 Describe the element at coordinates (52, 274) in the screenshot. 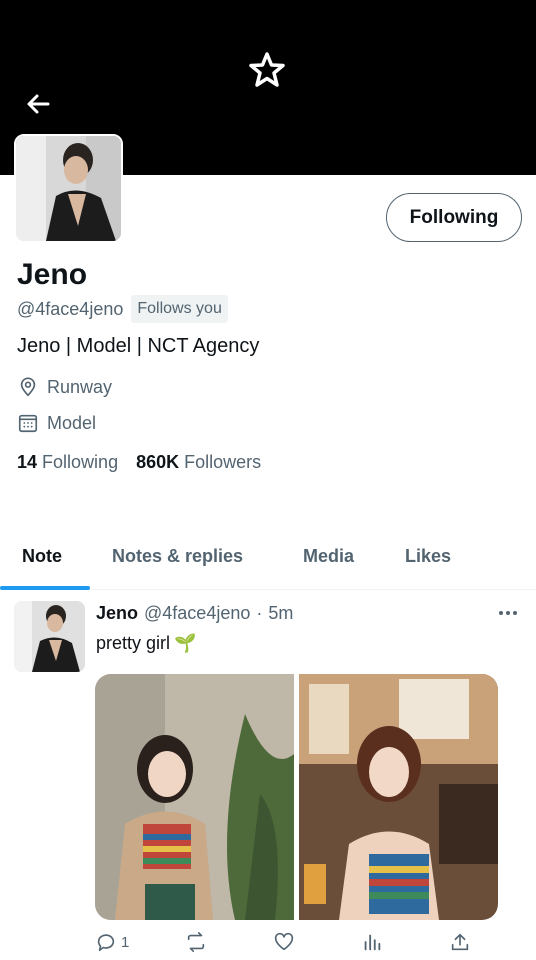

I see `display-name: Jeno` at that location.